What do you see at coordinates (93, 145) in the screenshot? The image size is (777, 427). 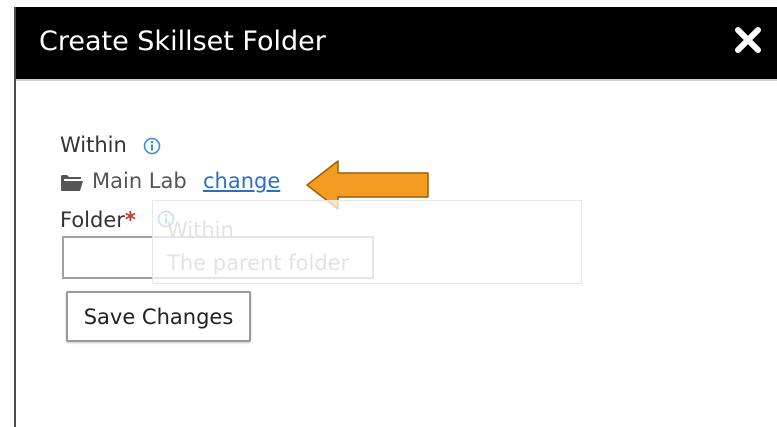 I see `within-label: Within` at bounding box center [93, 145].